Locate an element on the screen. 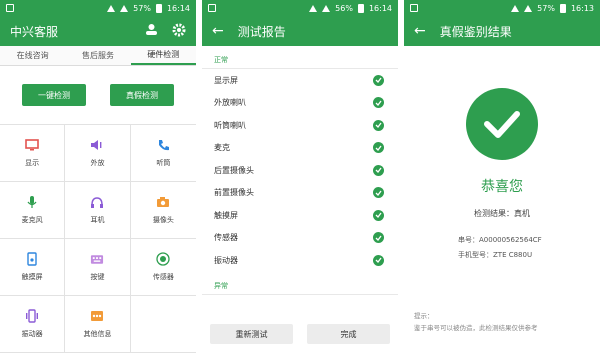 The width and height of the screenshot is (600, 354). section-normal-label: 正常 is located at coordinates (300, 57).